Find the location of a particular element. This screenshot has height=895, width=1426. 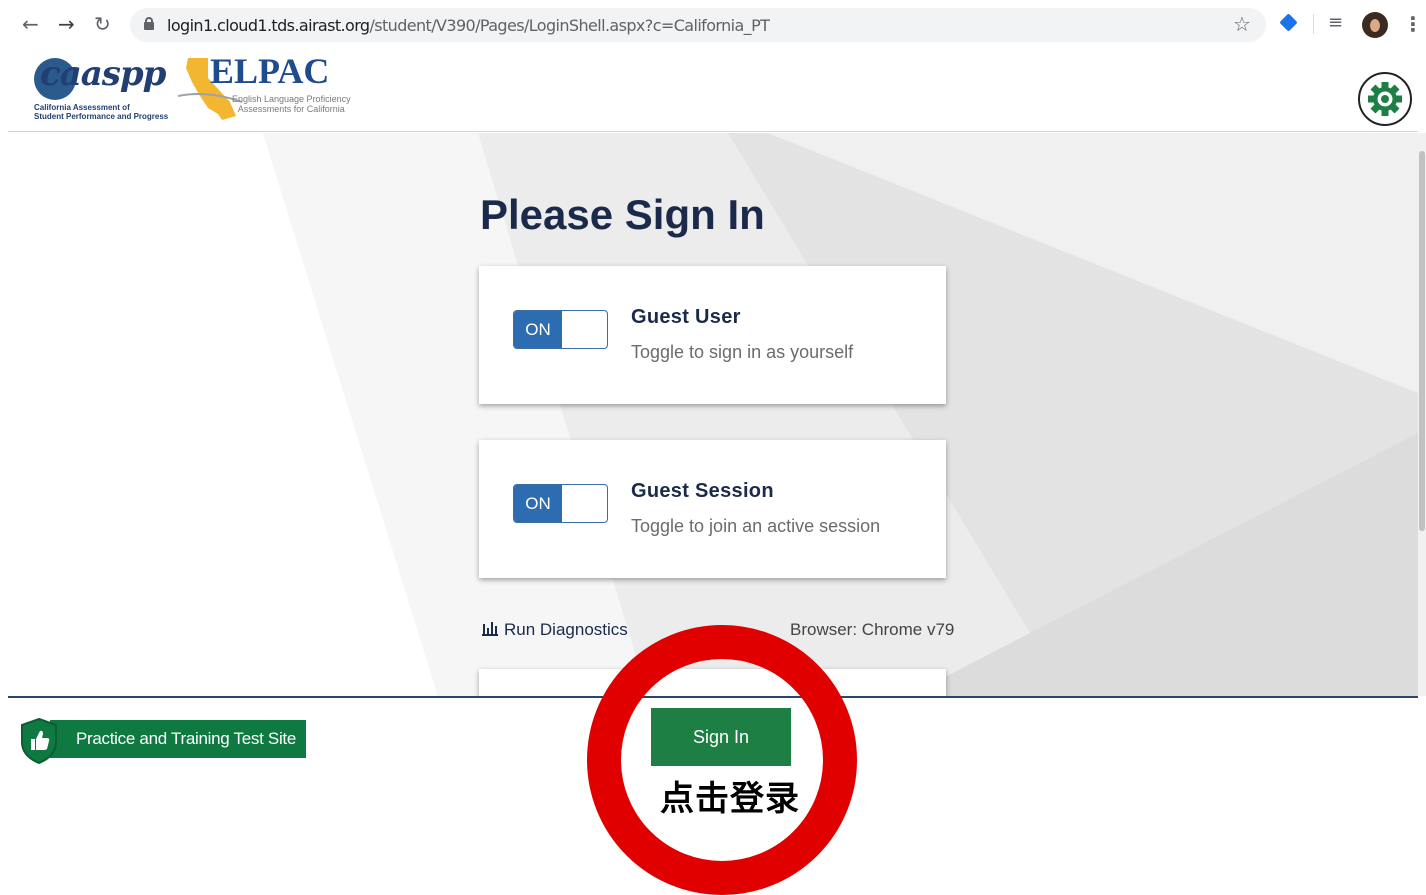

lock-icon is located at coordinates (149, 23).